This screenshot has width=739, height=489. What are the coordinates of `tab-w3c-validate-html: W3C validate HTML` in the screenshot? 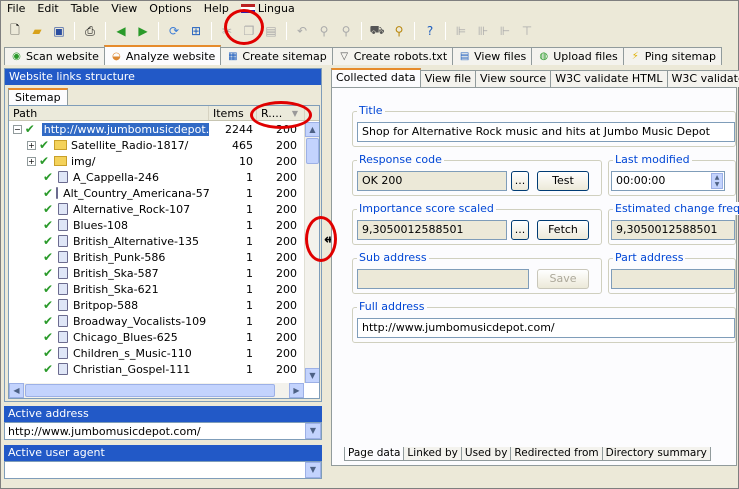 It's located at (609, 78).